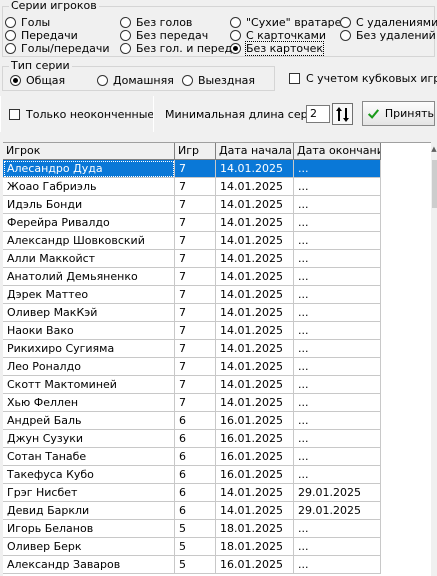  I want to click on series-option: С удалениями, so click(388, 22).